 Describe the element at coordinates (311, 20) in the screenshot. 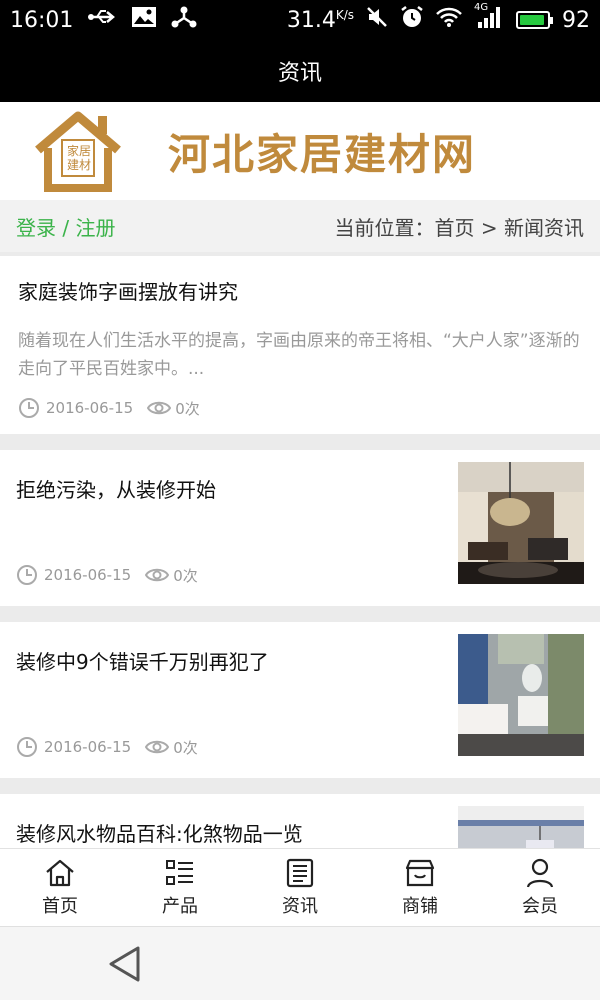

I see `network-speed-value: 31.4` at that location.